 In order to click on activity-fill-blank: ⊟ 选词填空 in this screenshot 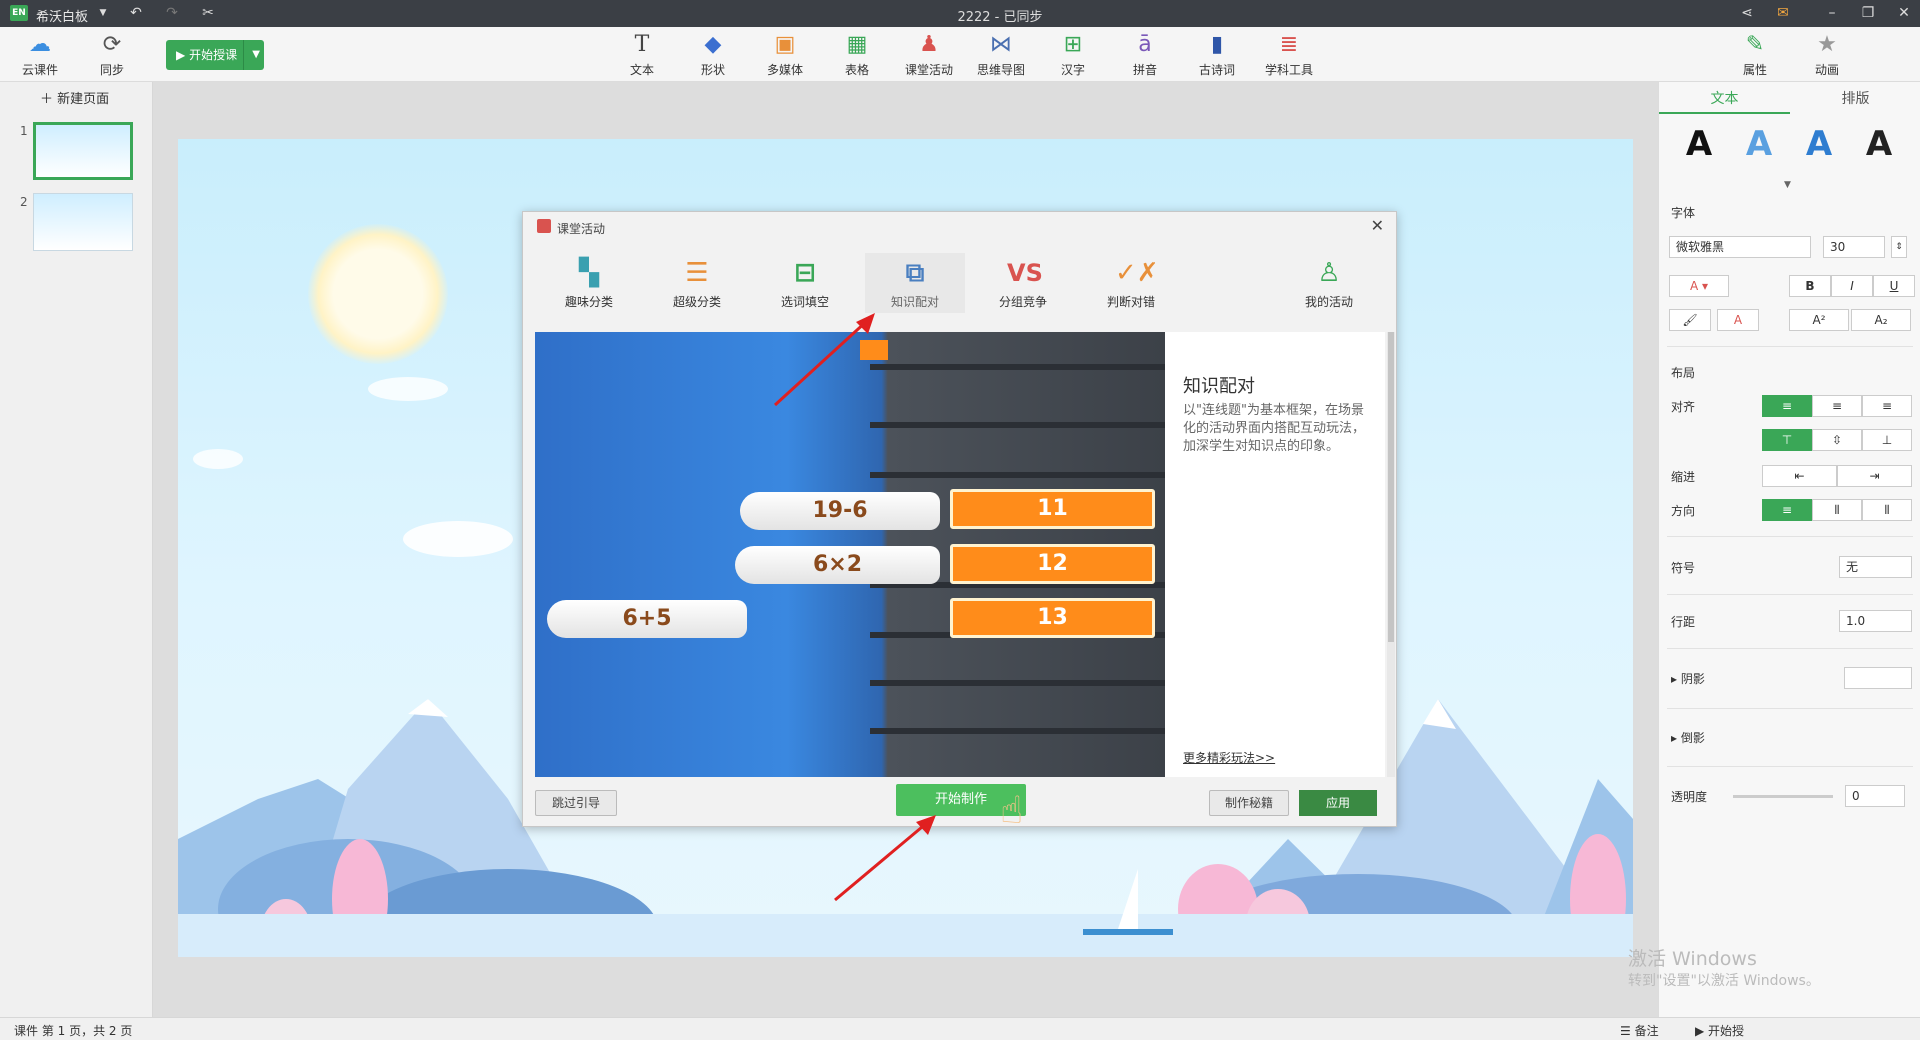, I will do `click(805, 283)`.